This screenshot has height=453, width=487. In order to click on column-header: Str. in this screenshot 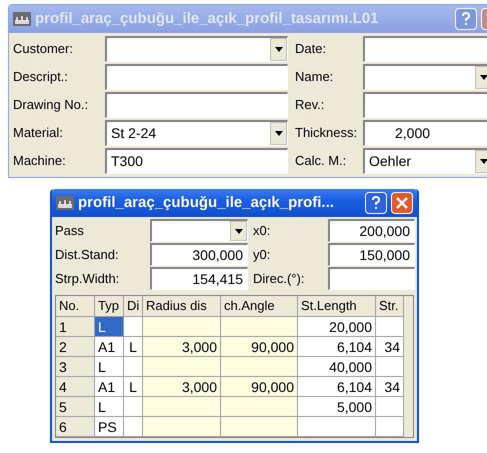, I will do `click(390, 306)`.